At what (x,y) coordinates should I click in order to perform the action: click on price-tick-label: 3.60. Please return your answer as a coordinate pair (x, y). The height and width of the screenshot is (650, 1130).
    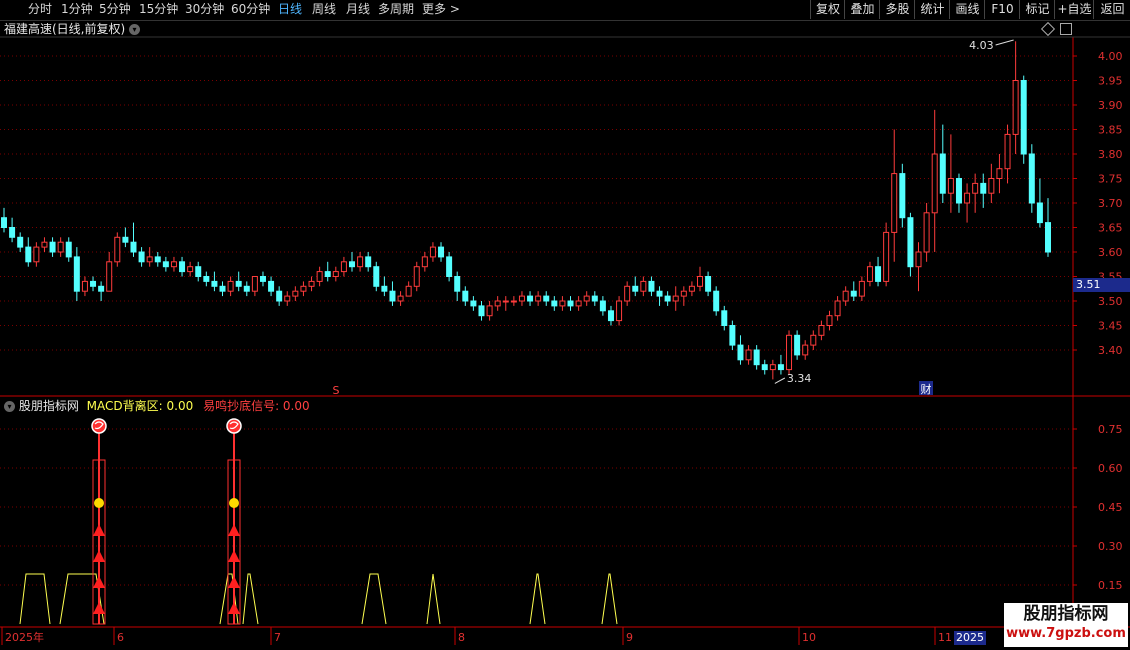
    Looking at the image, I should click on (1110, 252).